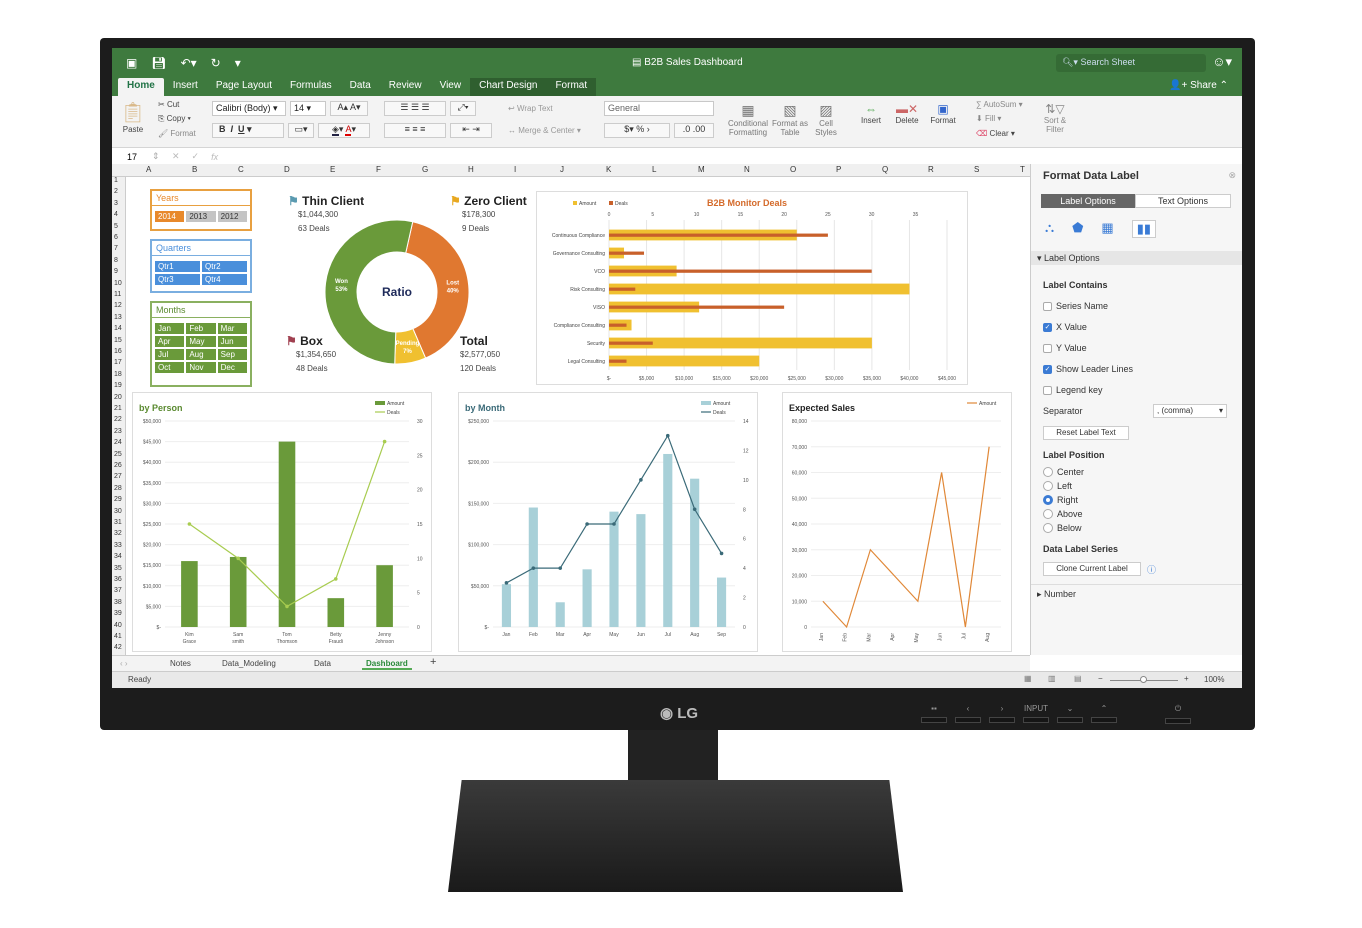 This screenshot has height=928, width=1362. I want to click on share-button: 👤+ Share ⌃, so click(1198, 85).